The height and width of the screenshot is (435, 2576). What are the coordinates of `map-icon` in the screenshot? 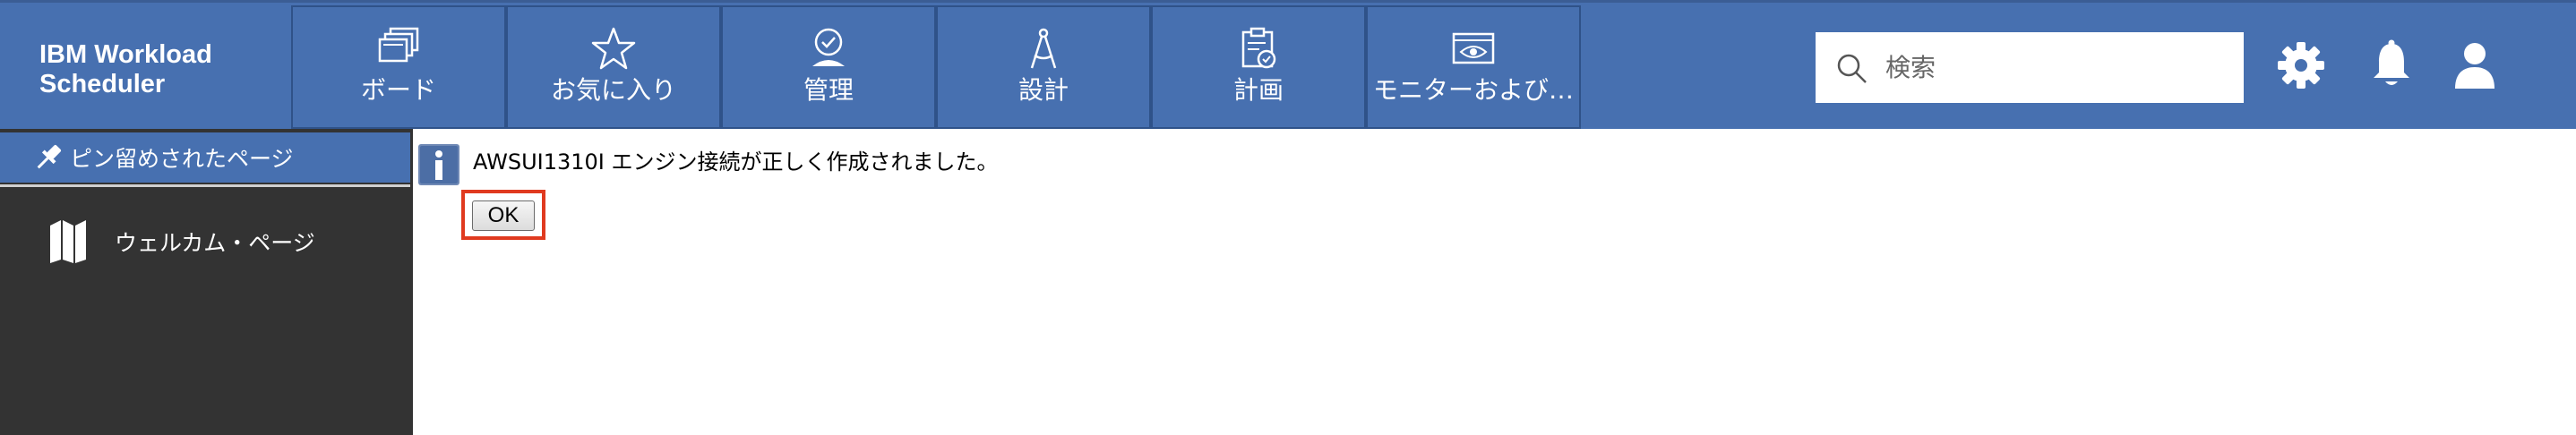 It's located at (68, 241).